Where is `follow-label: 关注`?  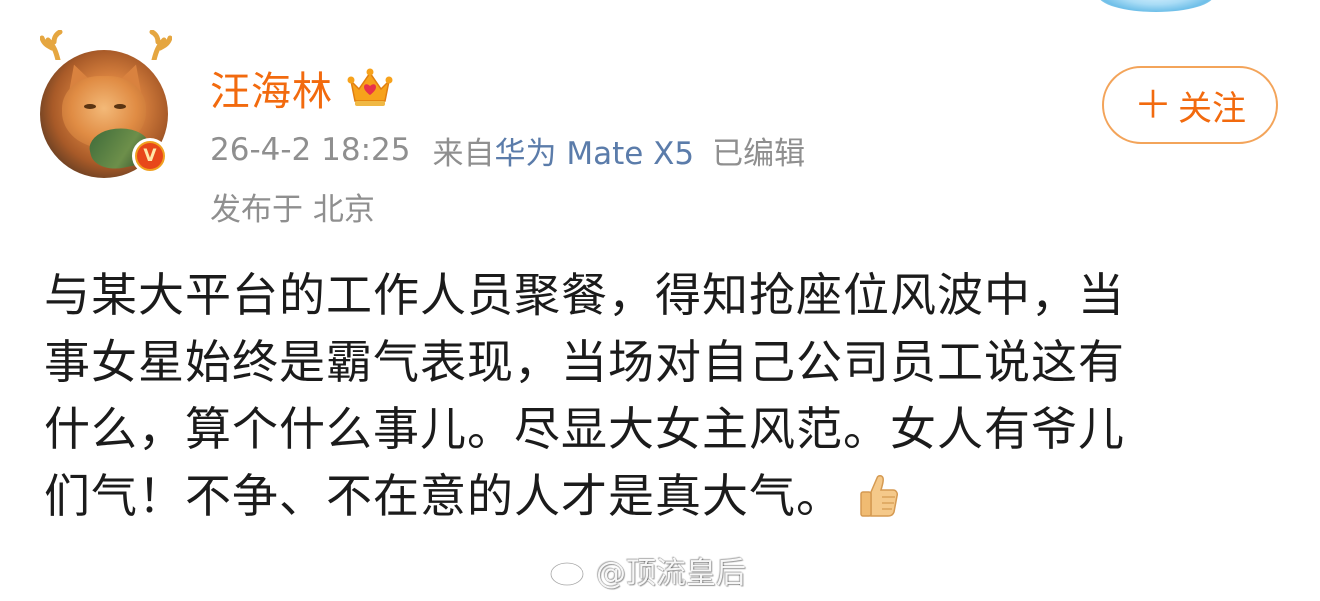
follow-label: 关注 is located at coordinates (1212, 108).